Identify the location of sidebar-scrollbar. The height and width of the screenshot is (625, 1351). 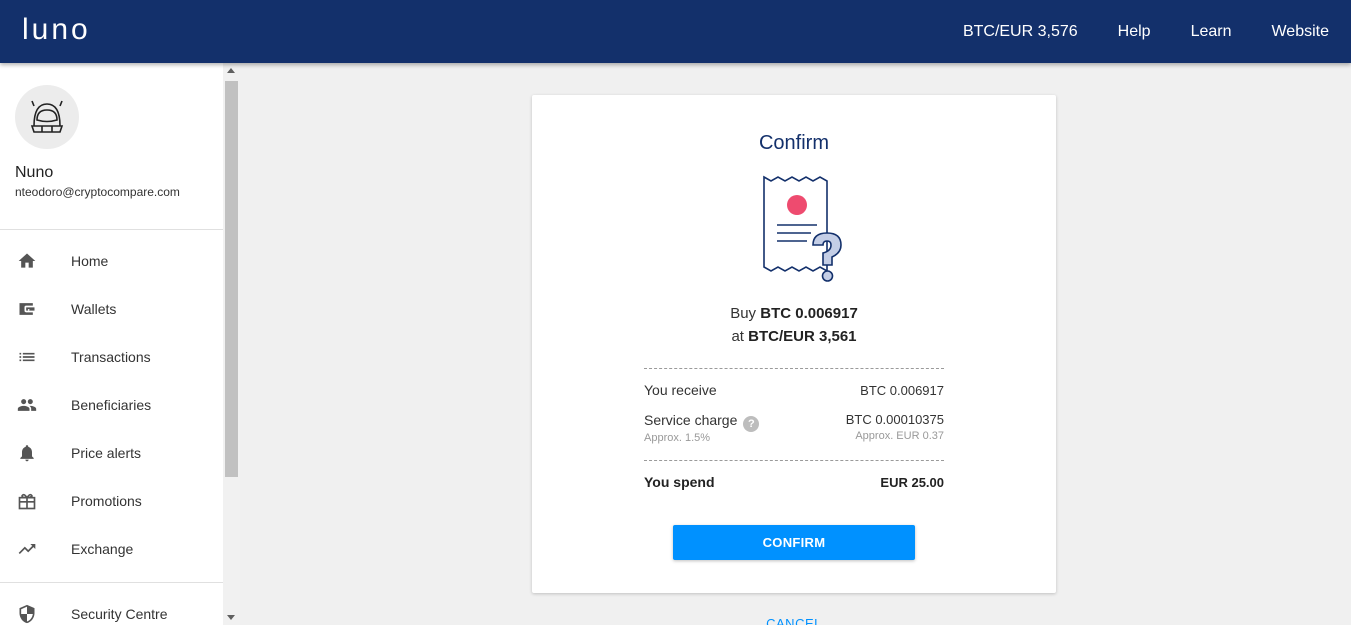
(231, 344).